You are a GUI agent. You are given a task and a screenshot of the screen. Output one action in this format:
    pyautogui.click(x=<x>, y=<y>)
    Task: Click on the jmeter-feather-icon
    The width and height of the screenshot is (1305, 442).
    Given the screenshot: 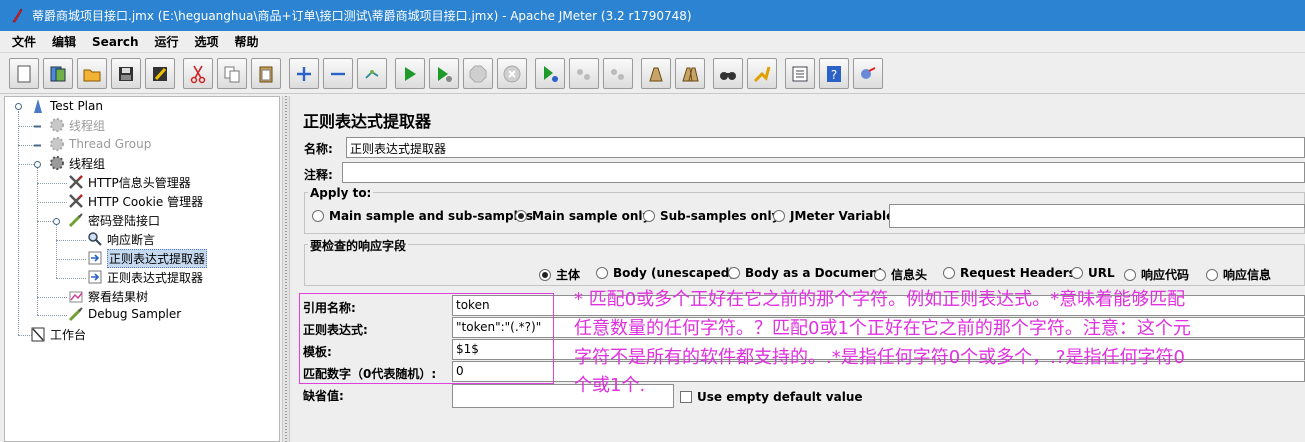 What is the action you would take?
    pyautogui.click(x=17, y=15)
    